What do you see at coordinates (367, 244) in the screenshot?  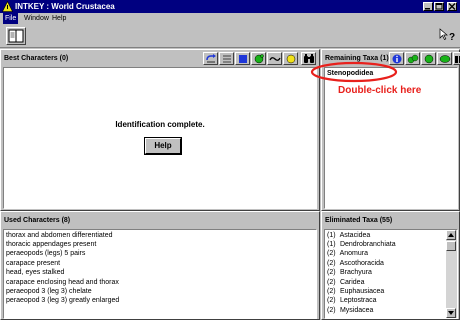 I see `taxon-name: Dendrobranchiata` at bounding box center [367, 244].